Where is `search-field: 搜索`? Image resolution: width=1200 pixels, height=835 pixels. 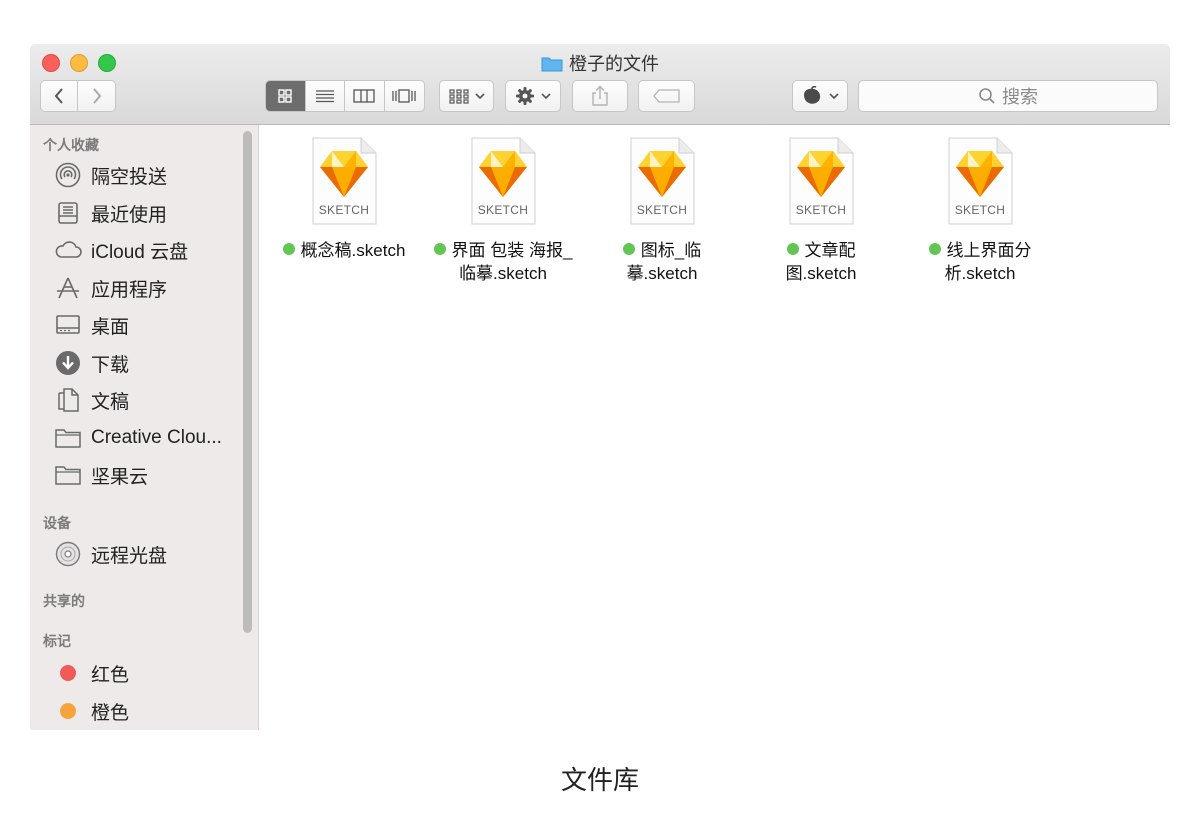
search-field: 搜索 is located at coordinates (1008, 96).